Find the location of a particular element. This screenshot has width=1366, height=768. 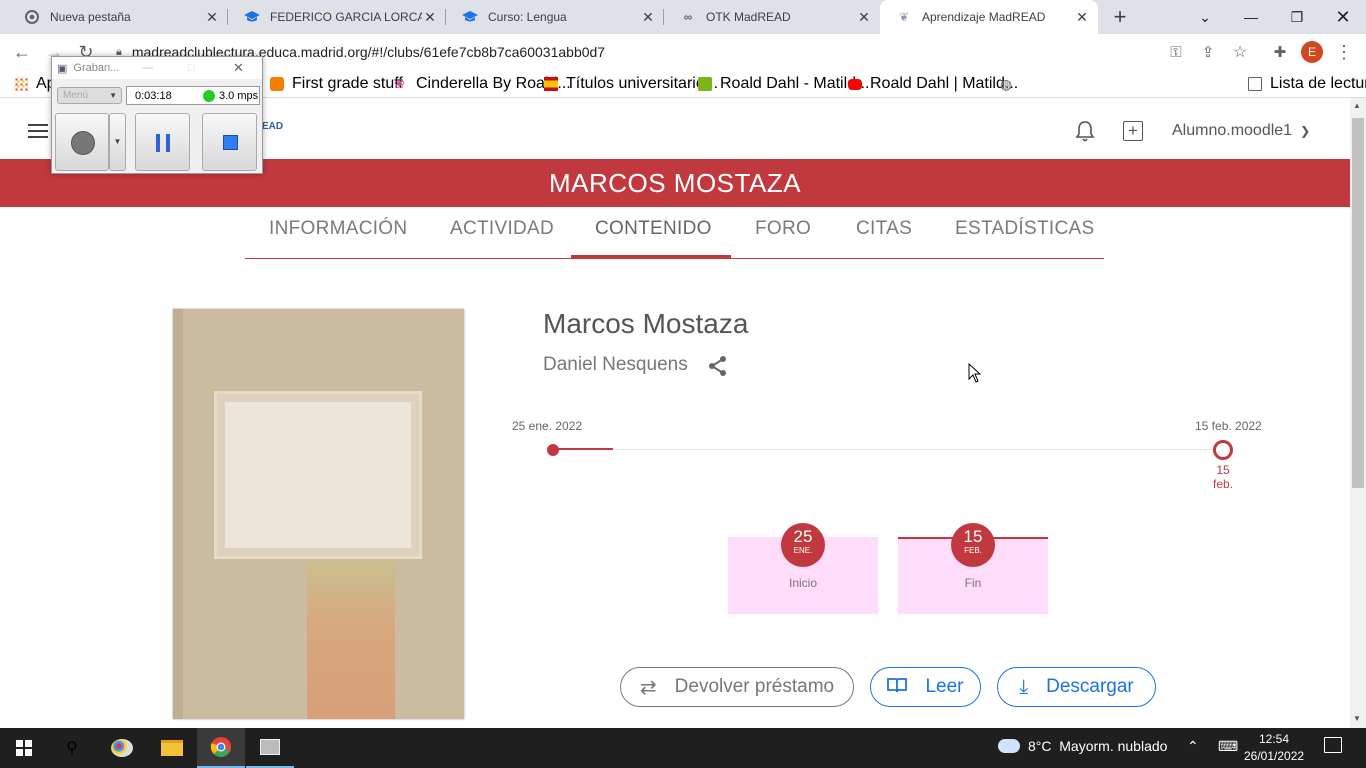

open-book-icon is located at coordinates (897, 687).